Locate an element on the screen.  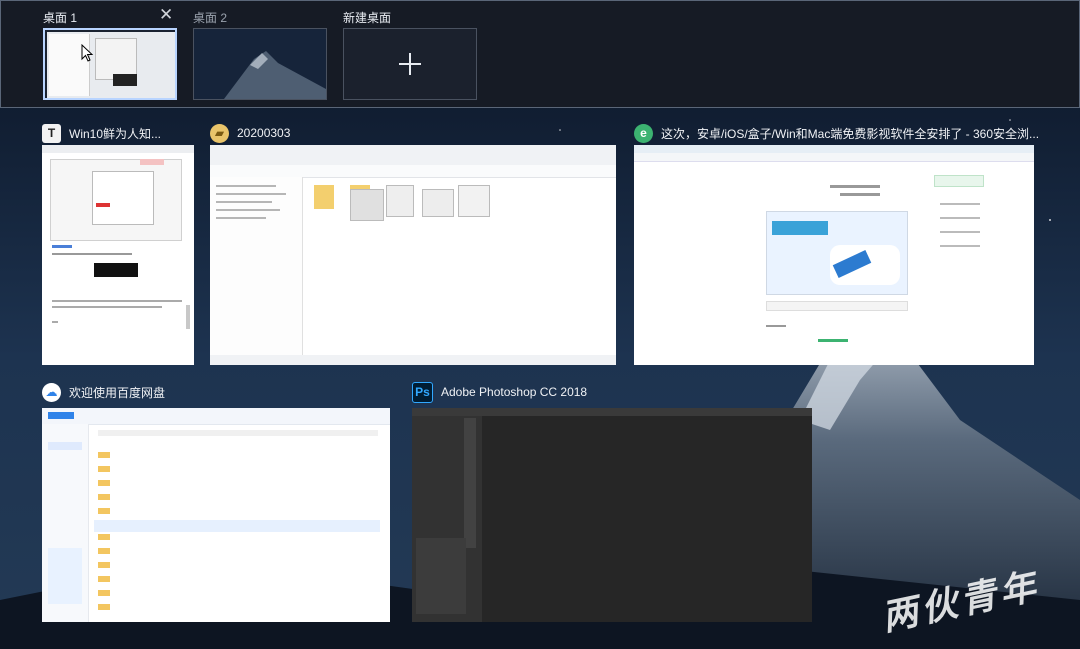
window-title: 欢迎使用百度网盘 is located at coordinates (117, 392).